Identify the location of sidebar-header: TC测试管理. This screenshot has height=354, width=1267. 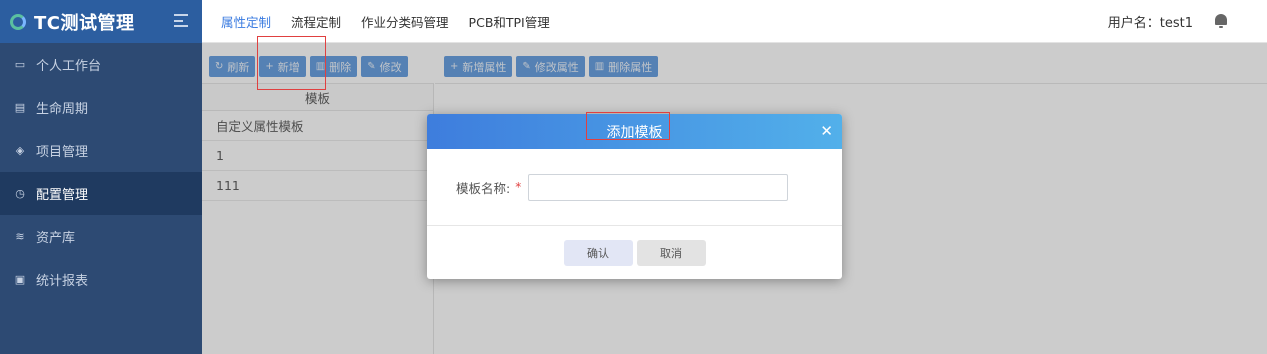
(101, 21).